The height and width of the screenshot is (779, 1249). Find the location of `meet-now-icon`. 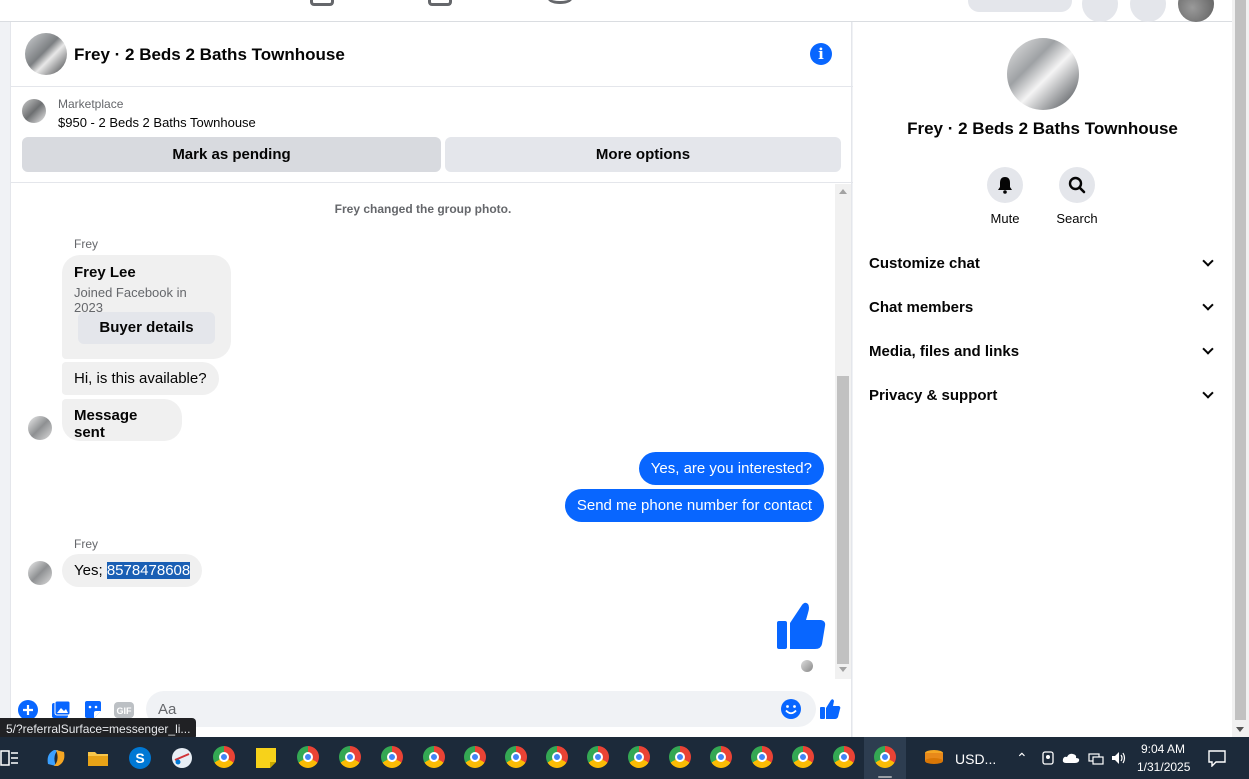

meet-now-icon is located at coordinates (1048, 758).